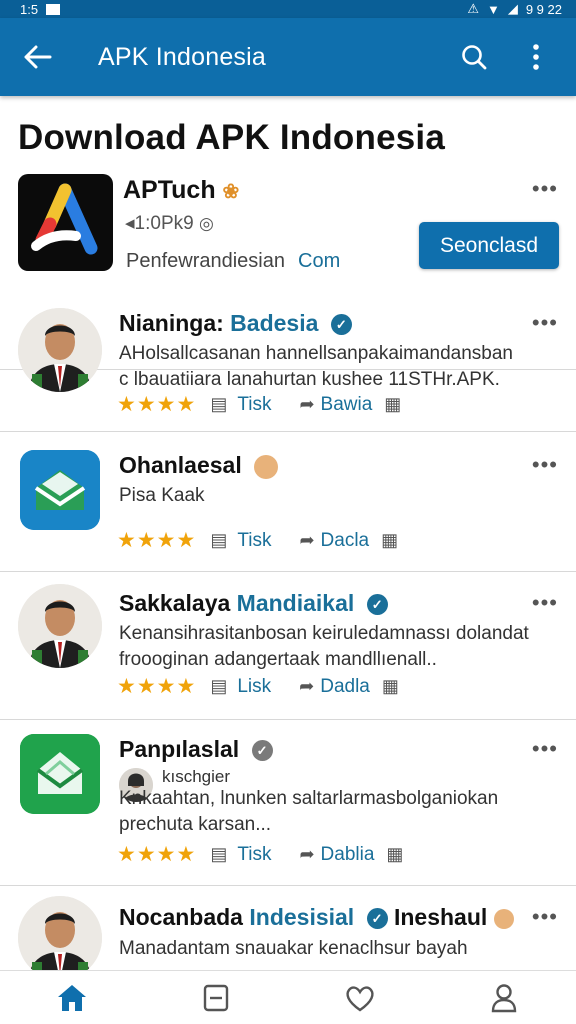 The width and height of the screenshot is (576, 1024). What do you see at coordinates (175, 603) in the screenshot?
I see `item-title-text: Sakkalaya` at bounding box center [175, 603].